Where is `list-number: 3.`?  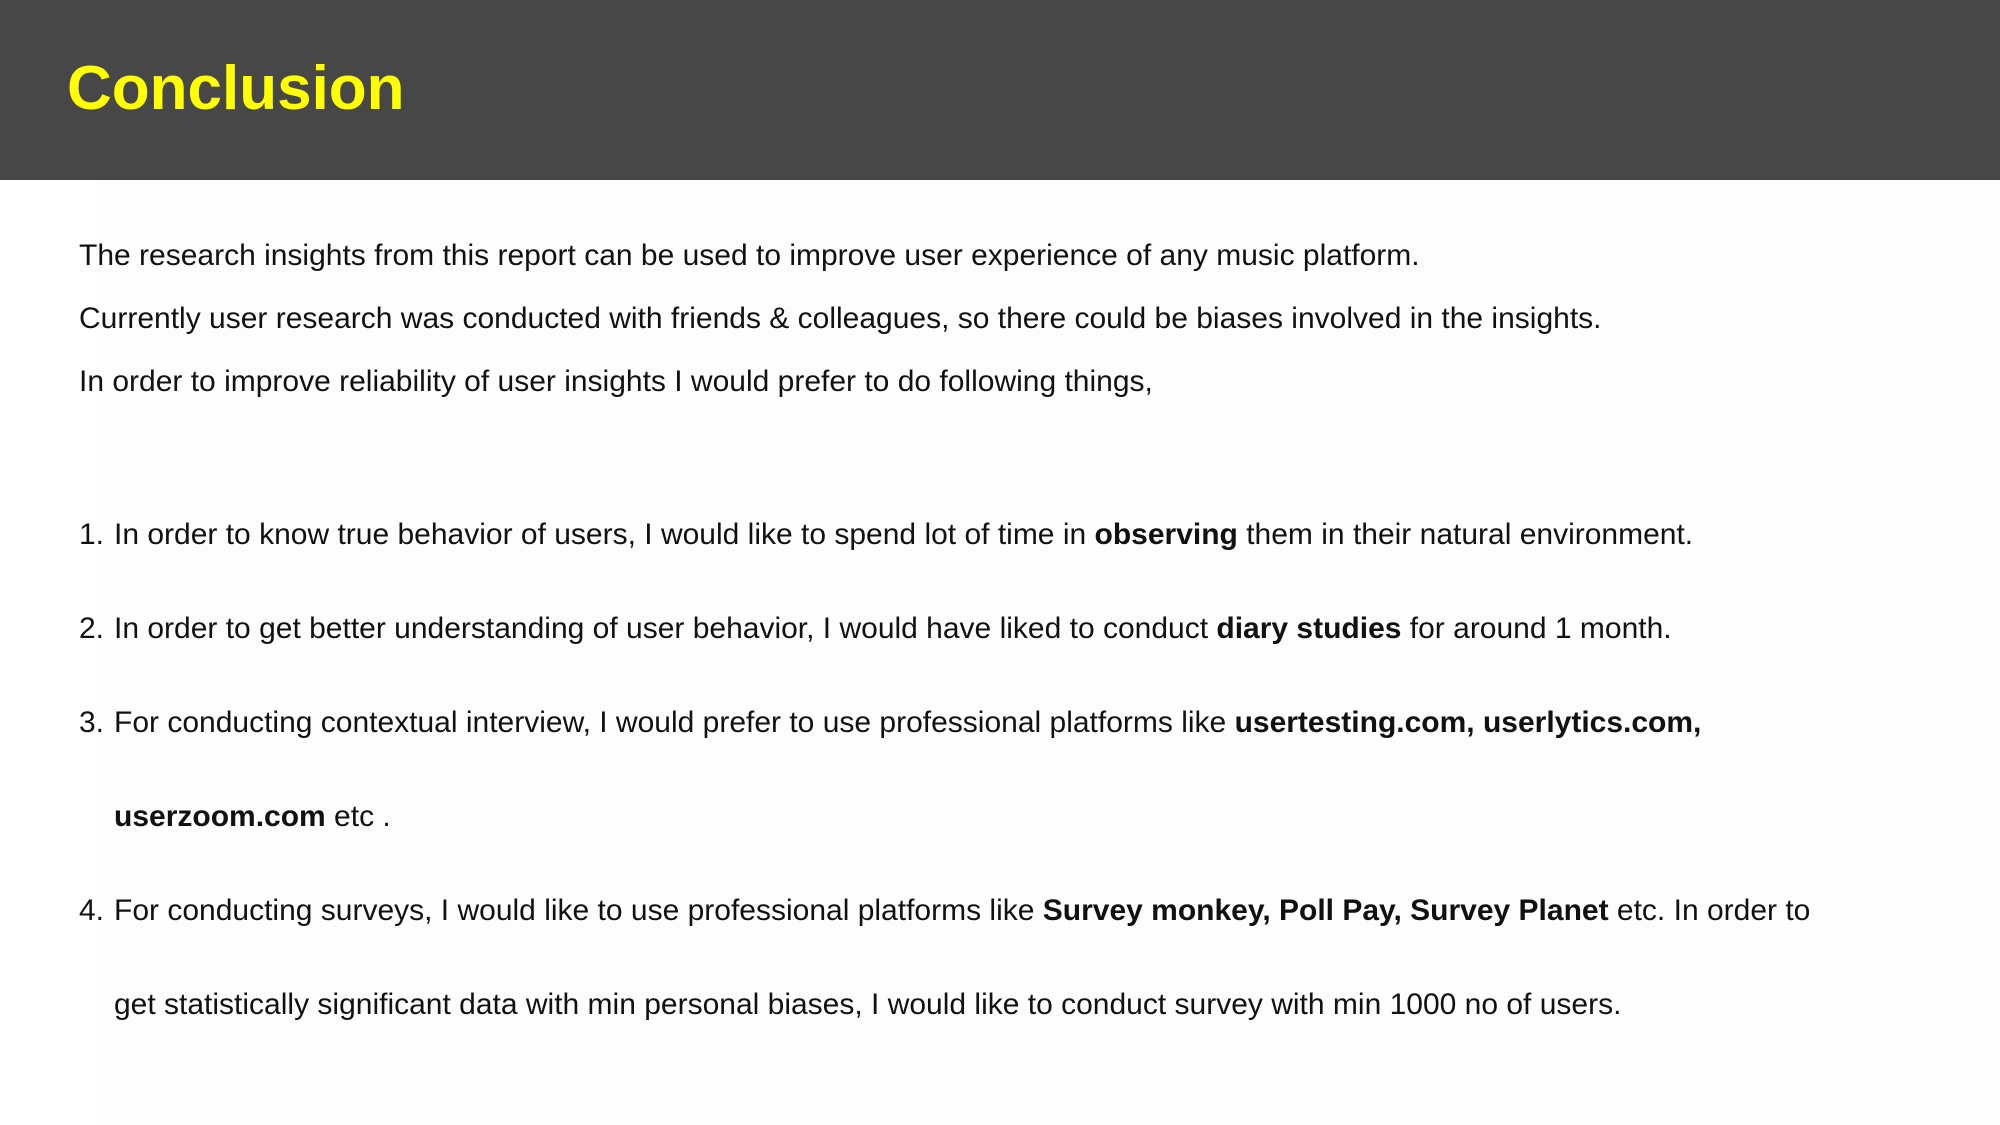
list-number: 3. is located at coordinates (92, 722).